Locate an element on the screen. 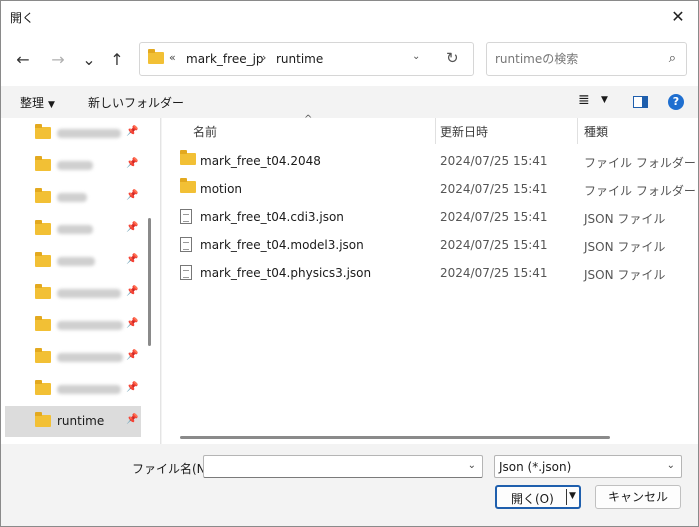 This screenshot has width=699, height=527. forward-button: → is located at coordinates (58, 59).